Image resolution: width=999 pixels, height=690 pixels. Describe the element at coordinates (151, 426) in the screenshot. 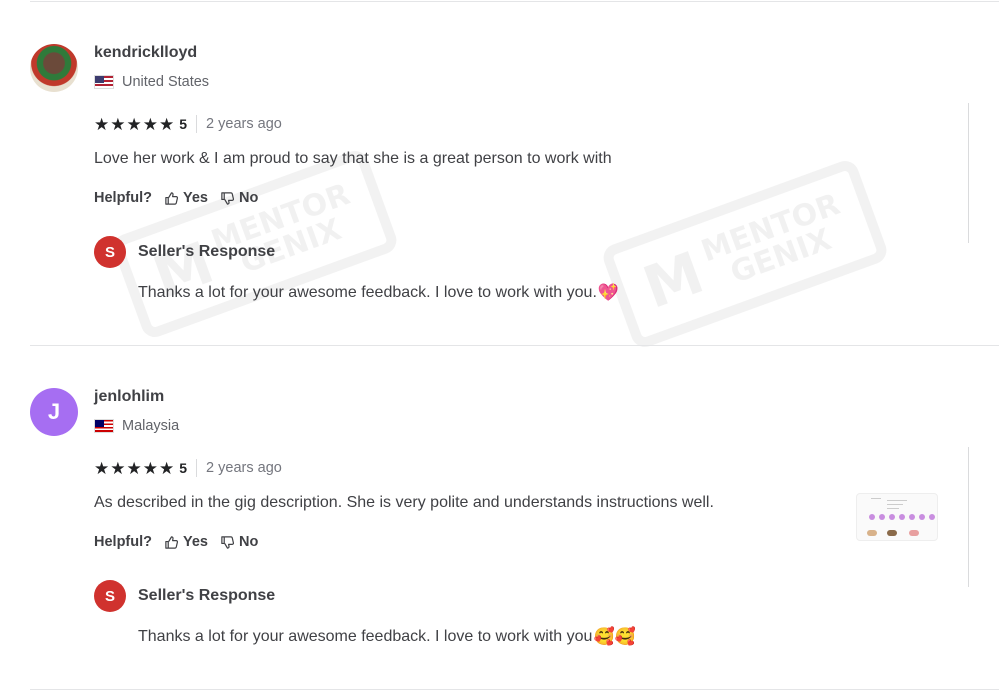

I see `country-label: Malaysia` at that location.